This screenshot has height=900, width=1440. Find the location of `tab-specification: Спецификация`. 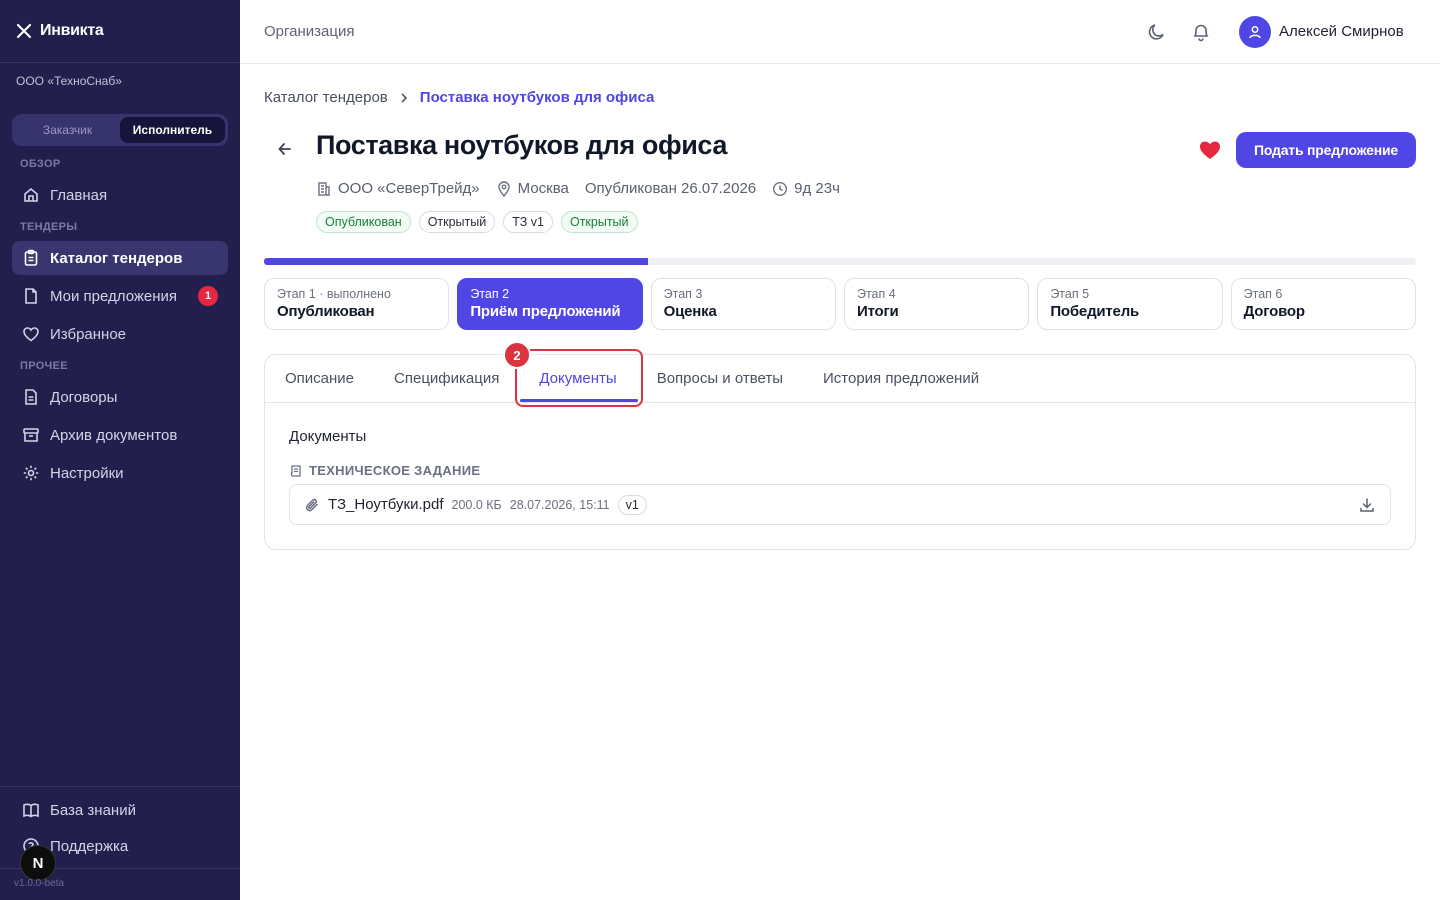

tab-specification: Спецификация is located at coordinates (446, 378).